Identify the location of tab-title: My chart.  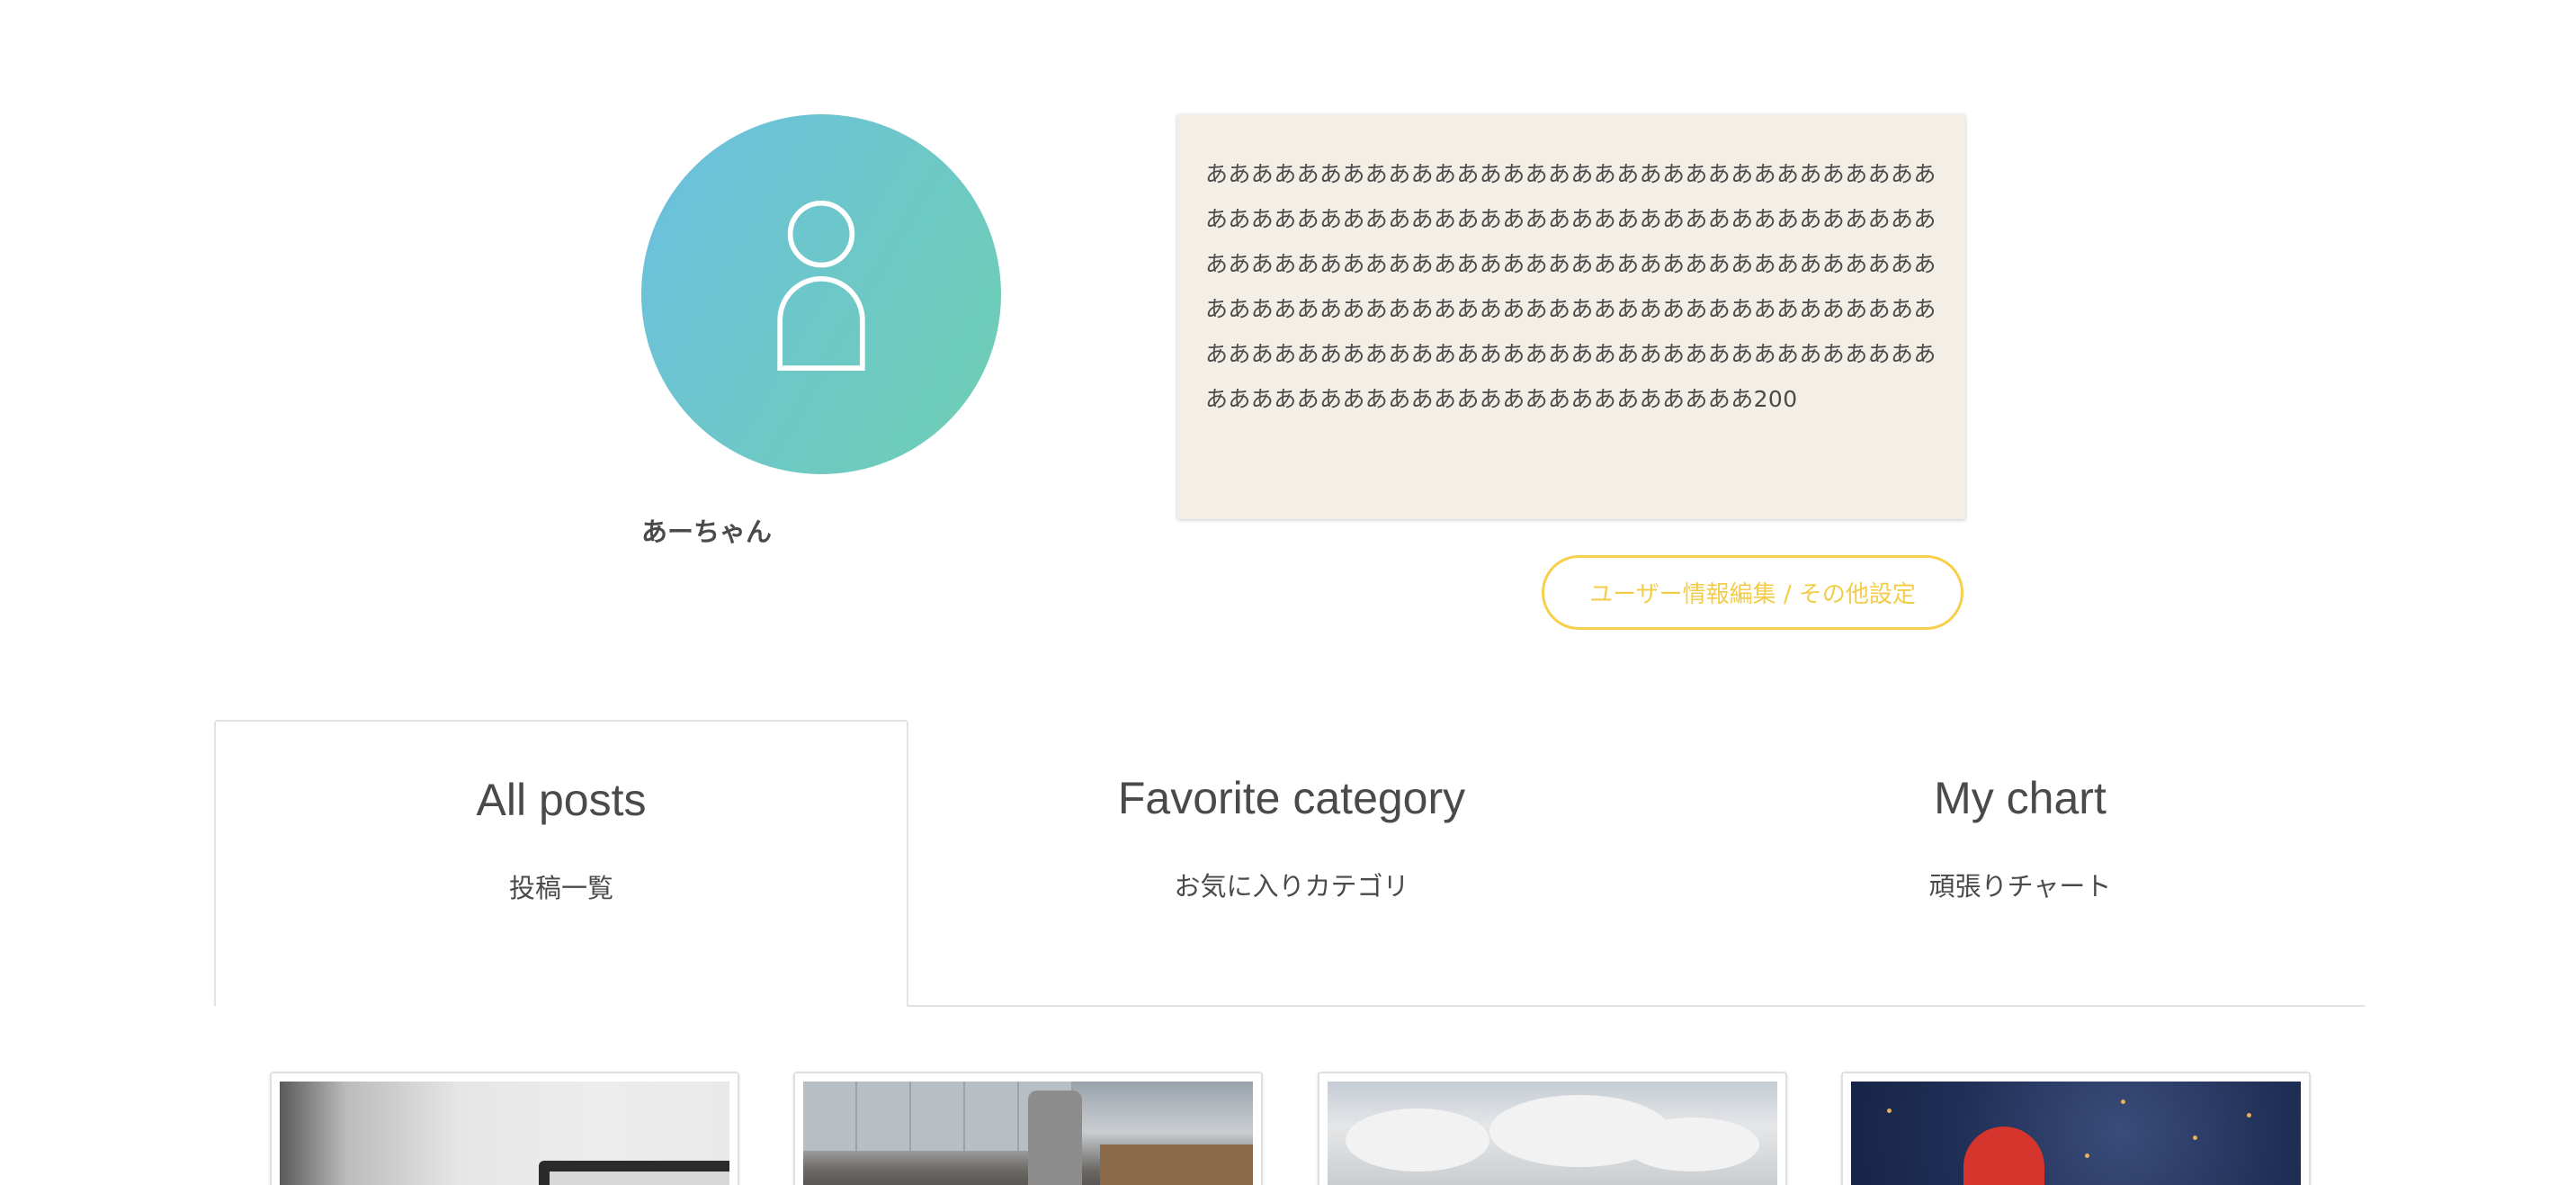
(2020, 798).